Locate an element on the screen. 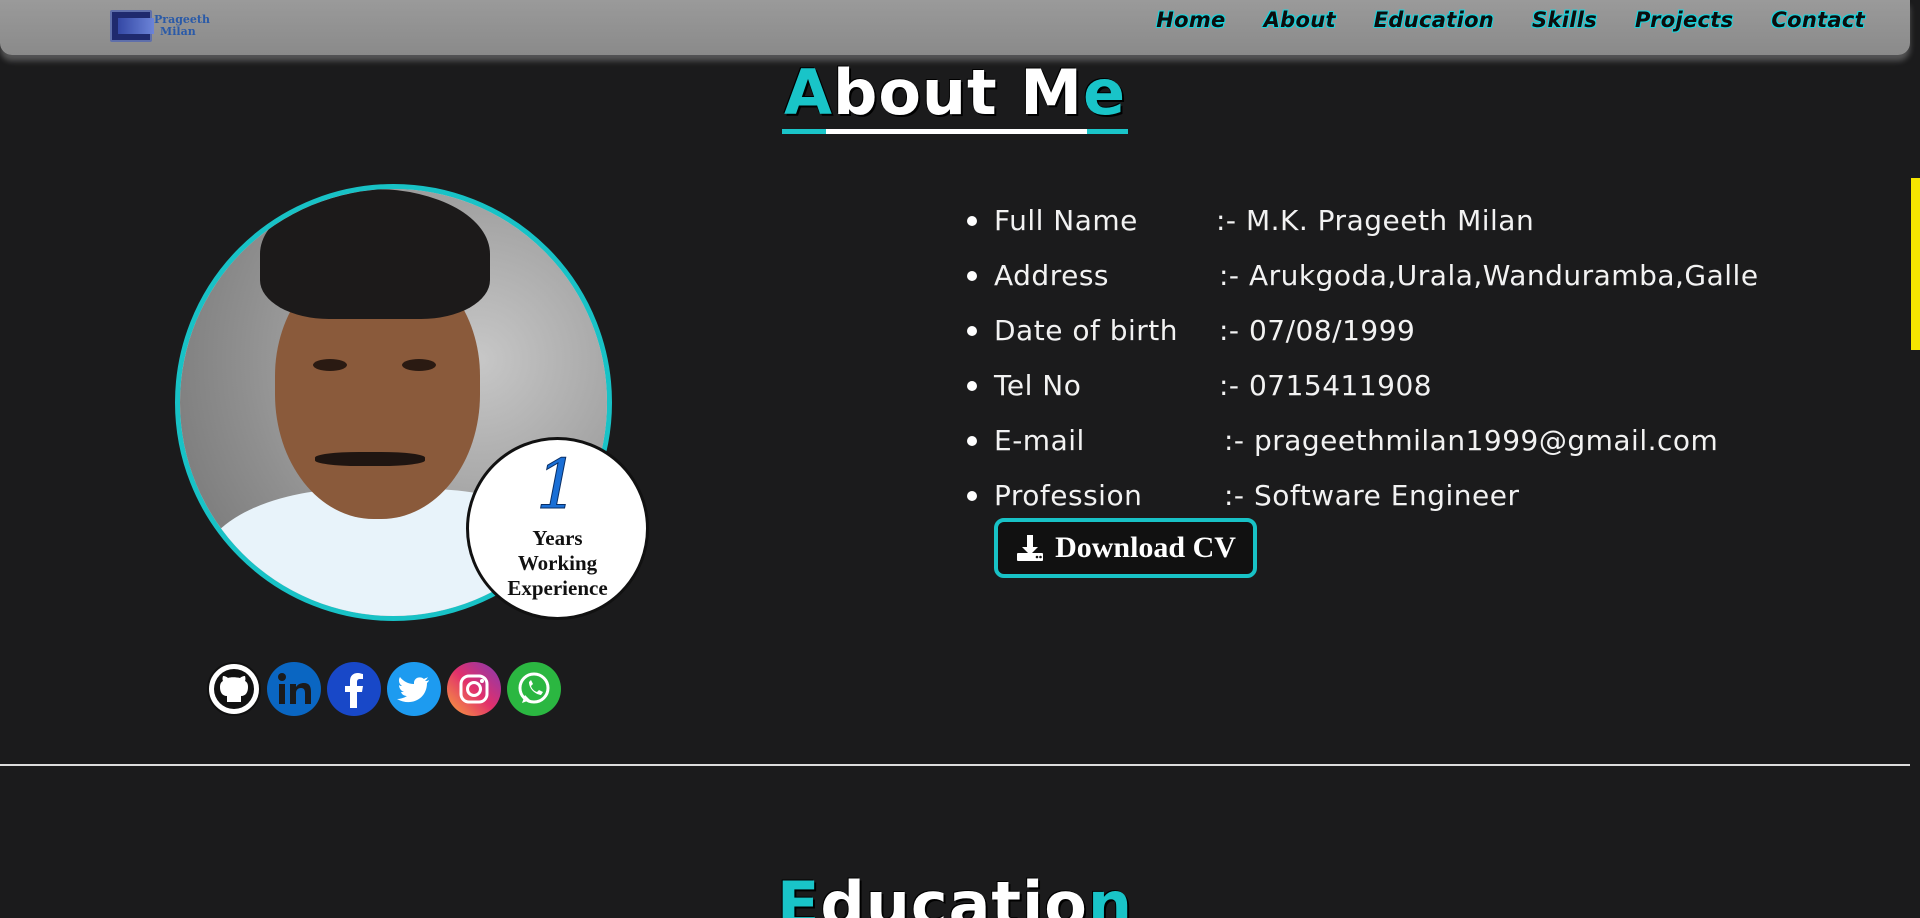 Image resolution: width=1920 pixels, height=918 pixels. download-cv-button: Download CV is located at coordinates (1125, 548).